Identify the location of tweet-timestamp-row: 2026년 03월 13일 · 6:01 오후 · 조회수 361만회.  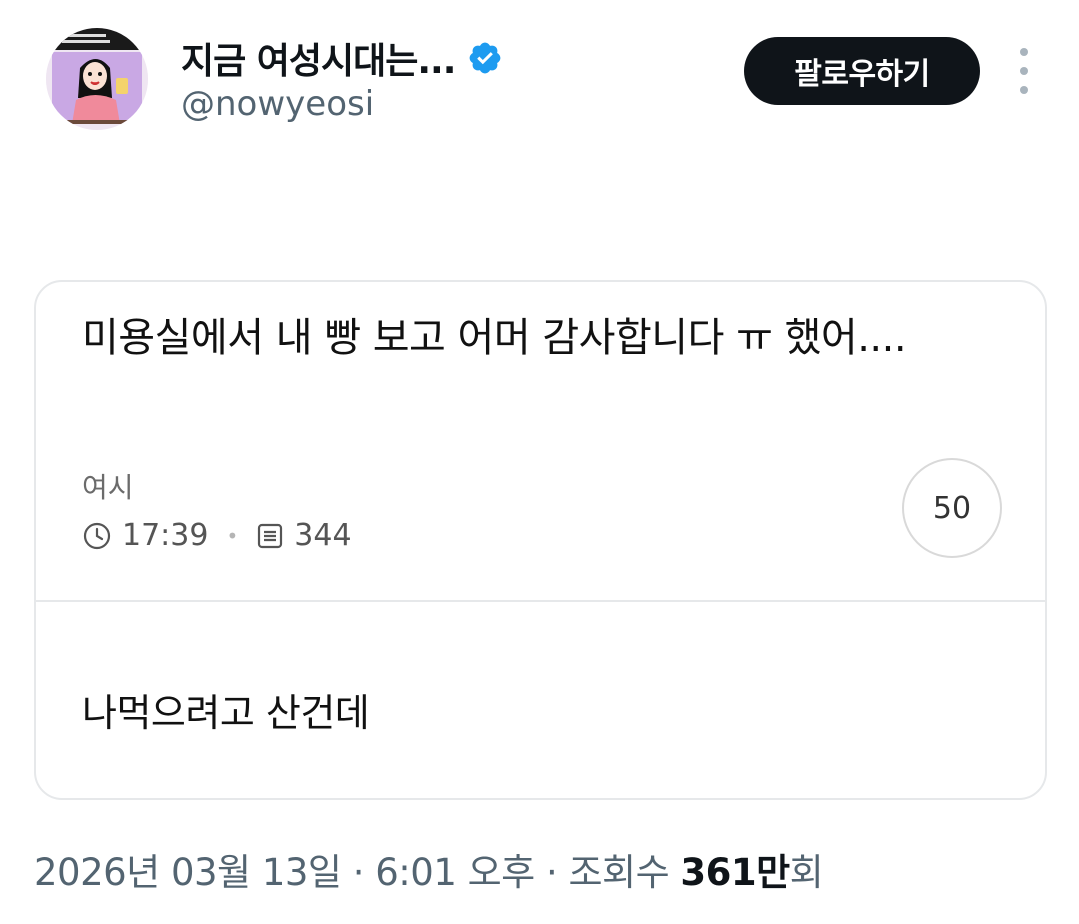
(429, 869).